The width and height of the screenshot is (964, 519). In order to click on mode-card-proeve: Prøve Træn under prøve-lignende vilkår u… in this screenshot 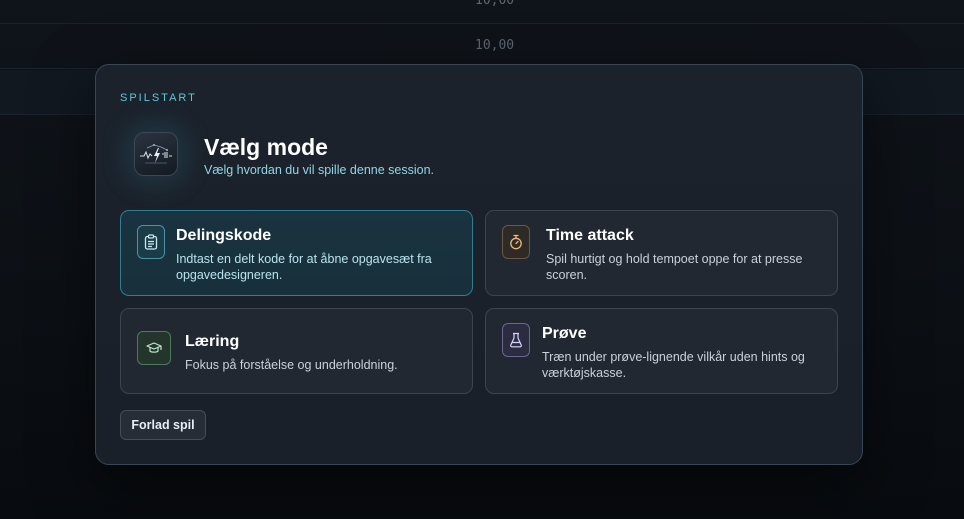, I will do `click(661, 351)`.